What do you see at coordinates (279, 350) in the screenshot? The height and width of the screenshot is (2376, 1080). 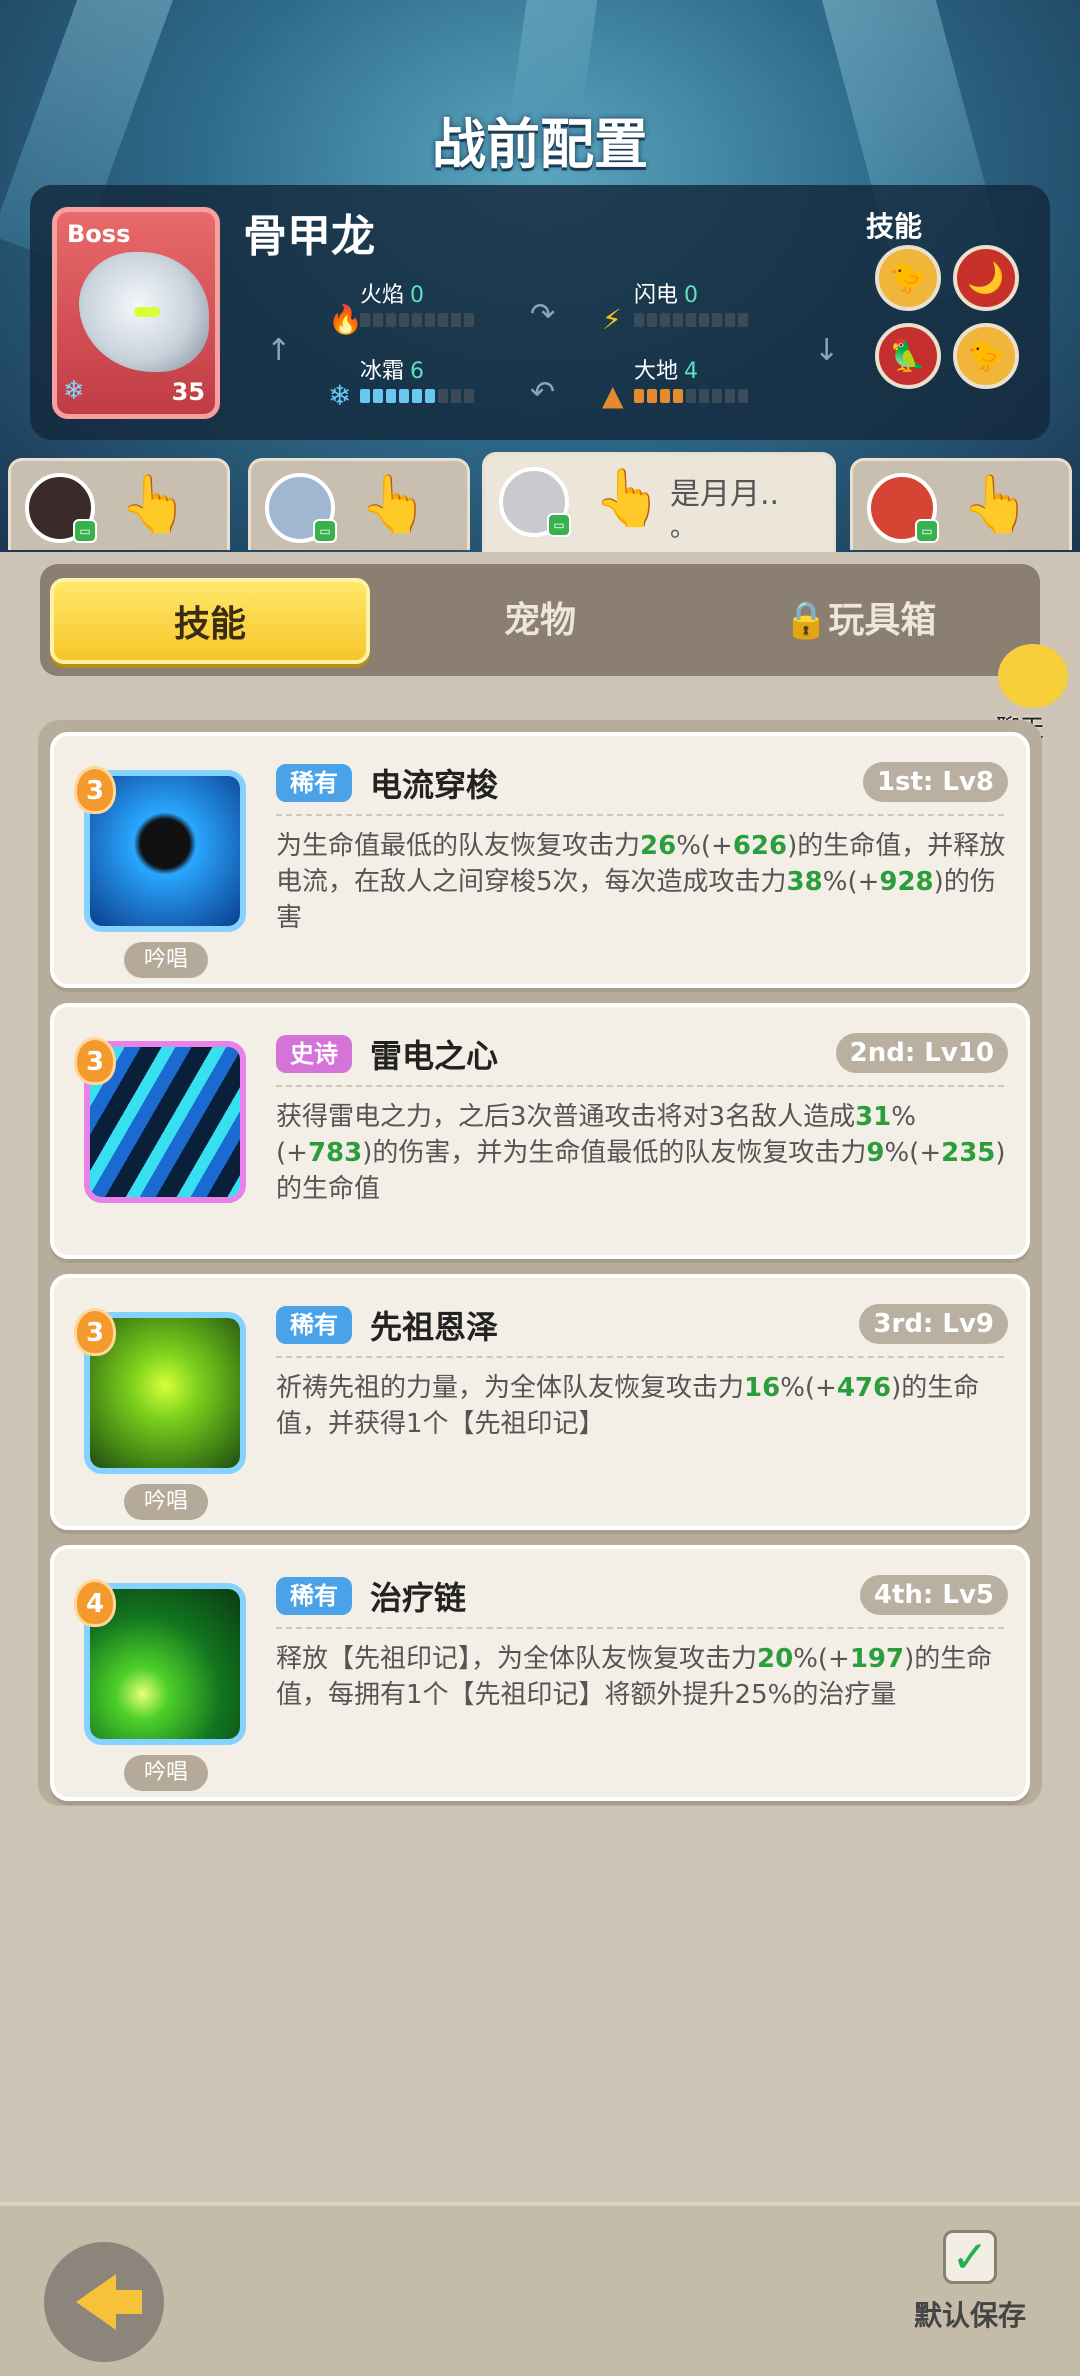 I see `cycle-arrow-icon: ↑` at bounding box center [279, 350].